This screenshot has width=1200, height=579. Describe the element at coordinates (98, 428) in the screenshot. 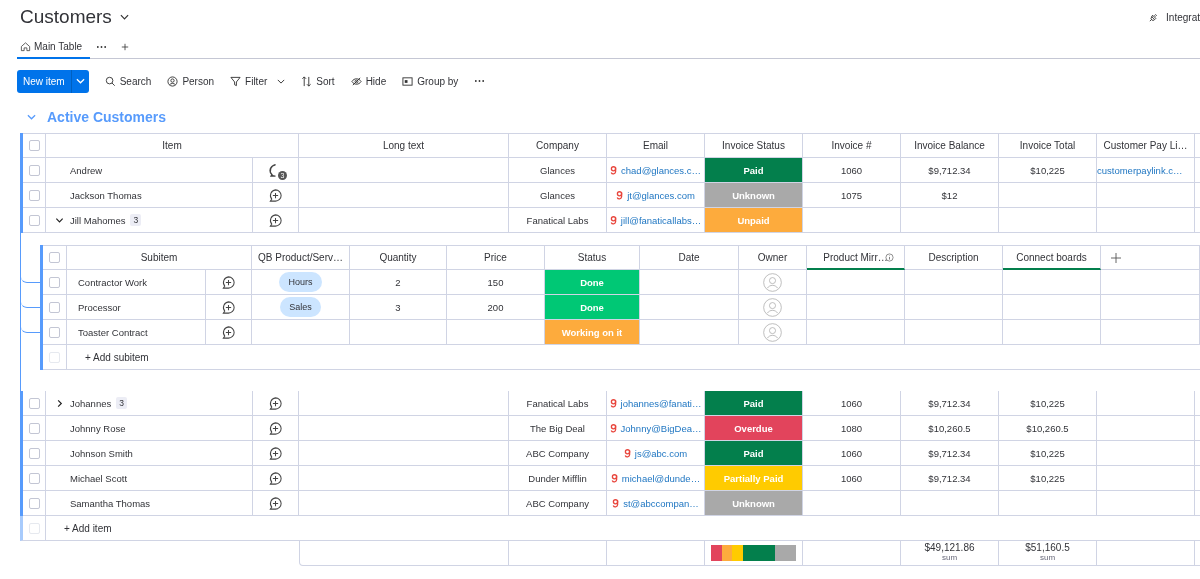

I see `item-name: Johnny Rose` at that location.